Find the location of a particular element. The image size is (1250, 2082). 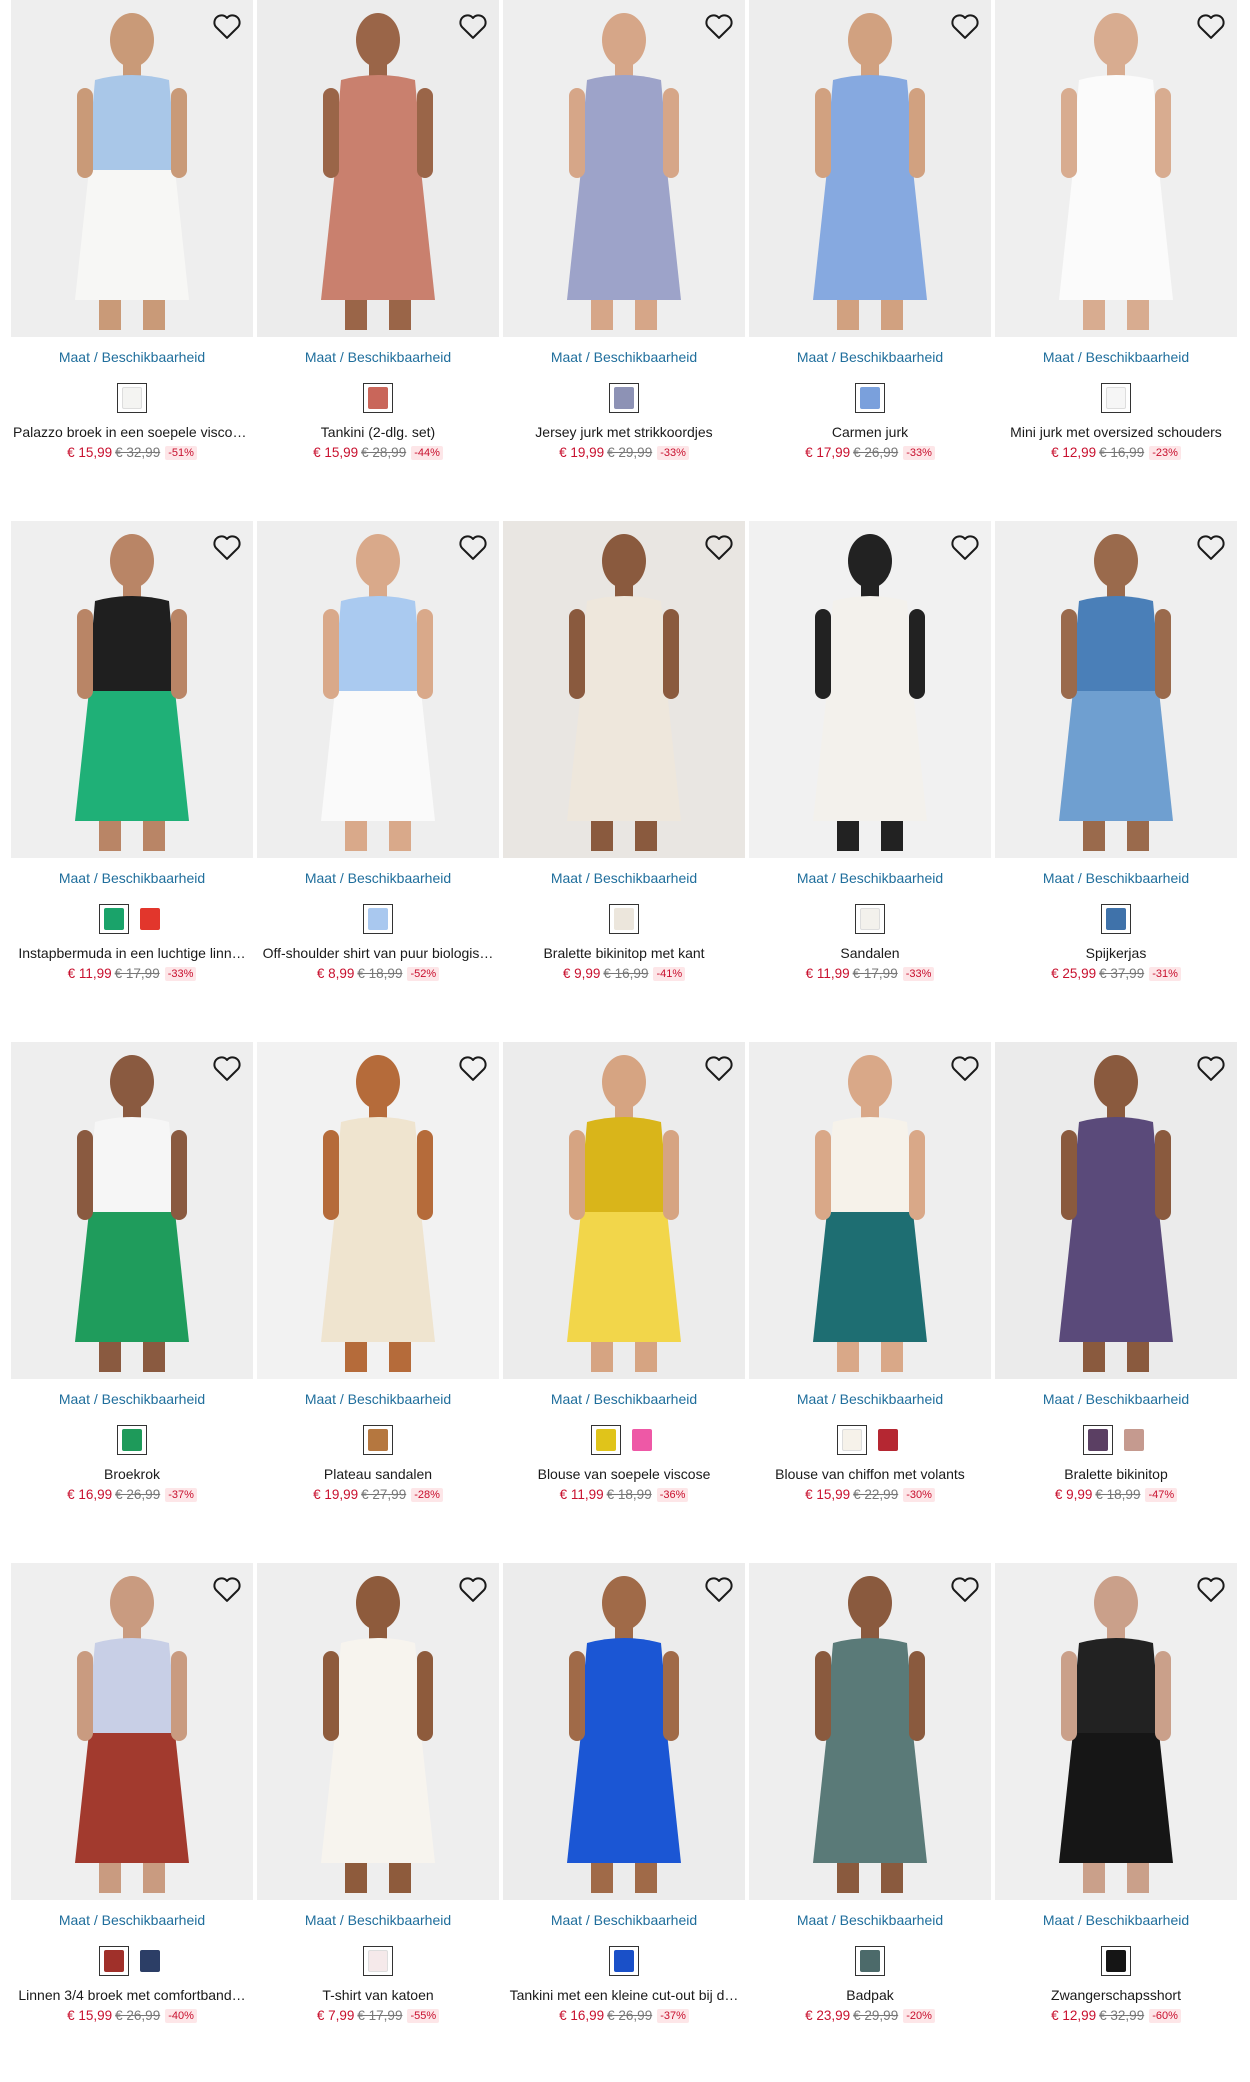

product-name: Mini jurk met oversized schouders is located at coordinates (1116, 432).